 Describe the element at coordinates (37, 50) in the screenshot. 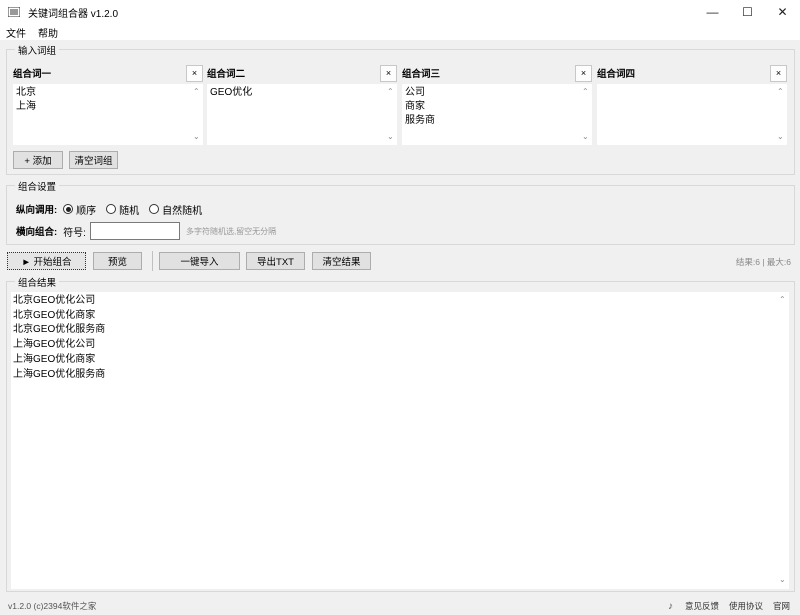

I see `input-group-title: 输入词组` at that location.